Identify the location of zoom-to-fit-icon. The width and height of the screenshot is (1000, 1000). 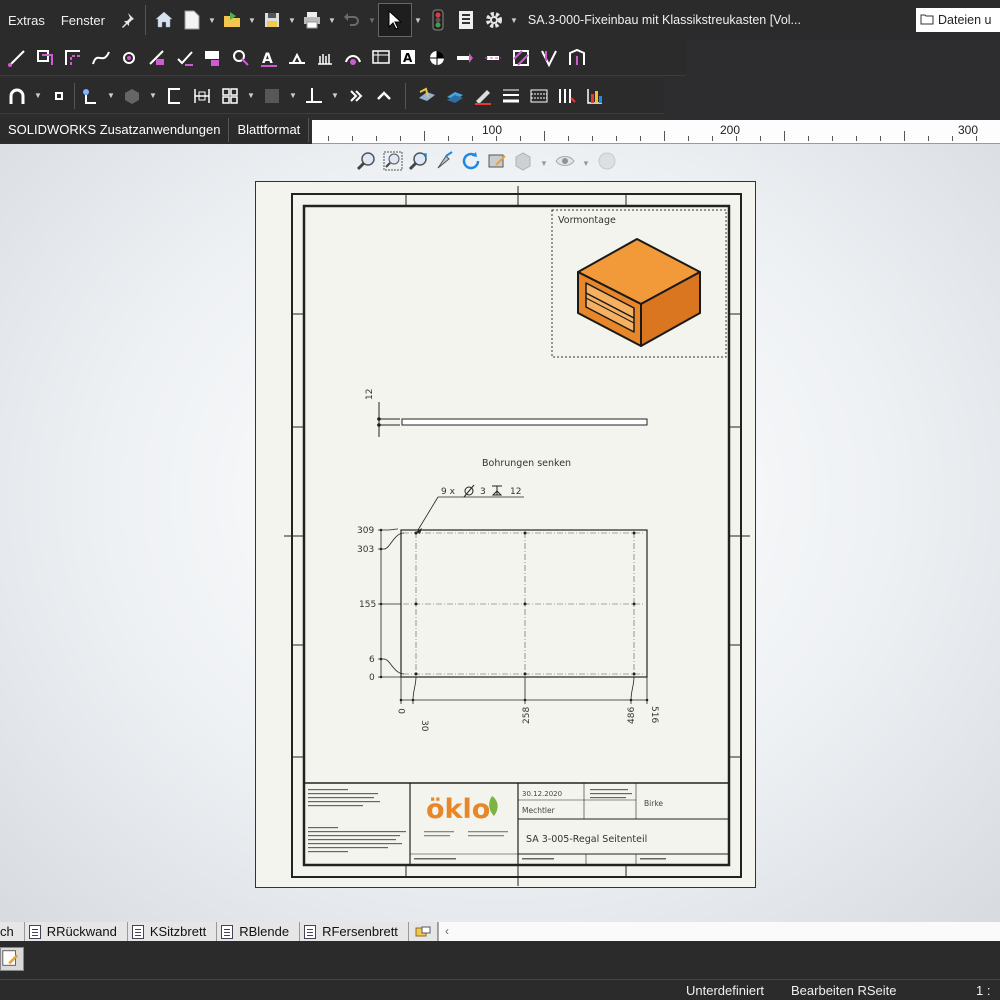
(367, 163).